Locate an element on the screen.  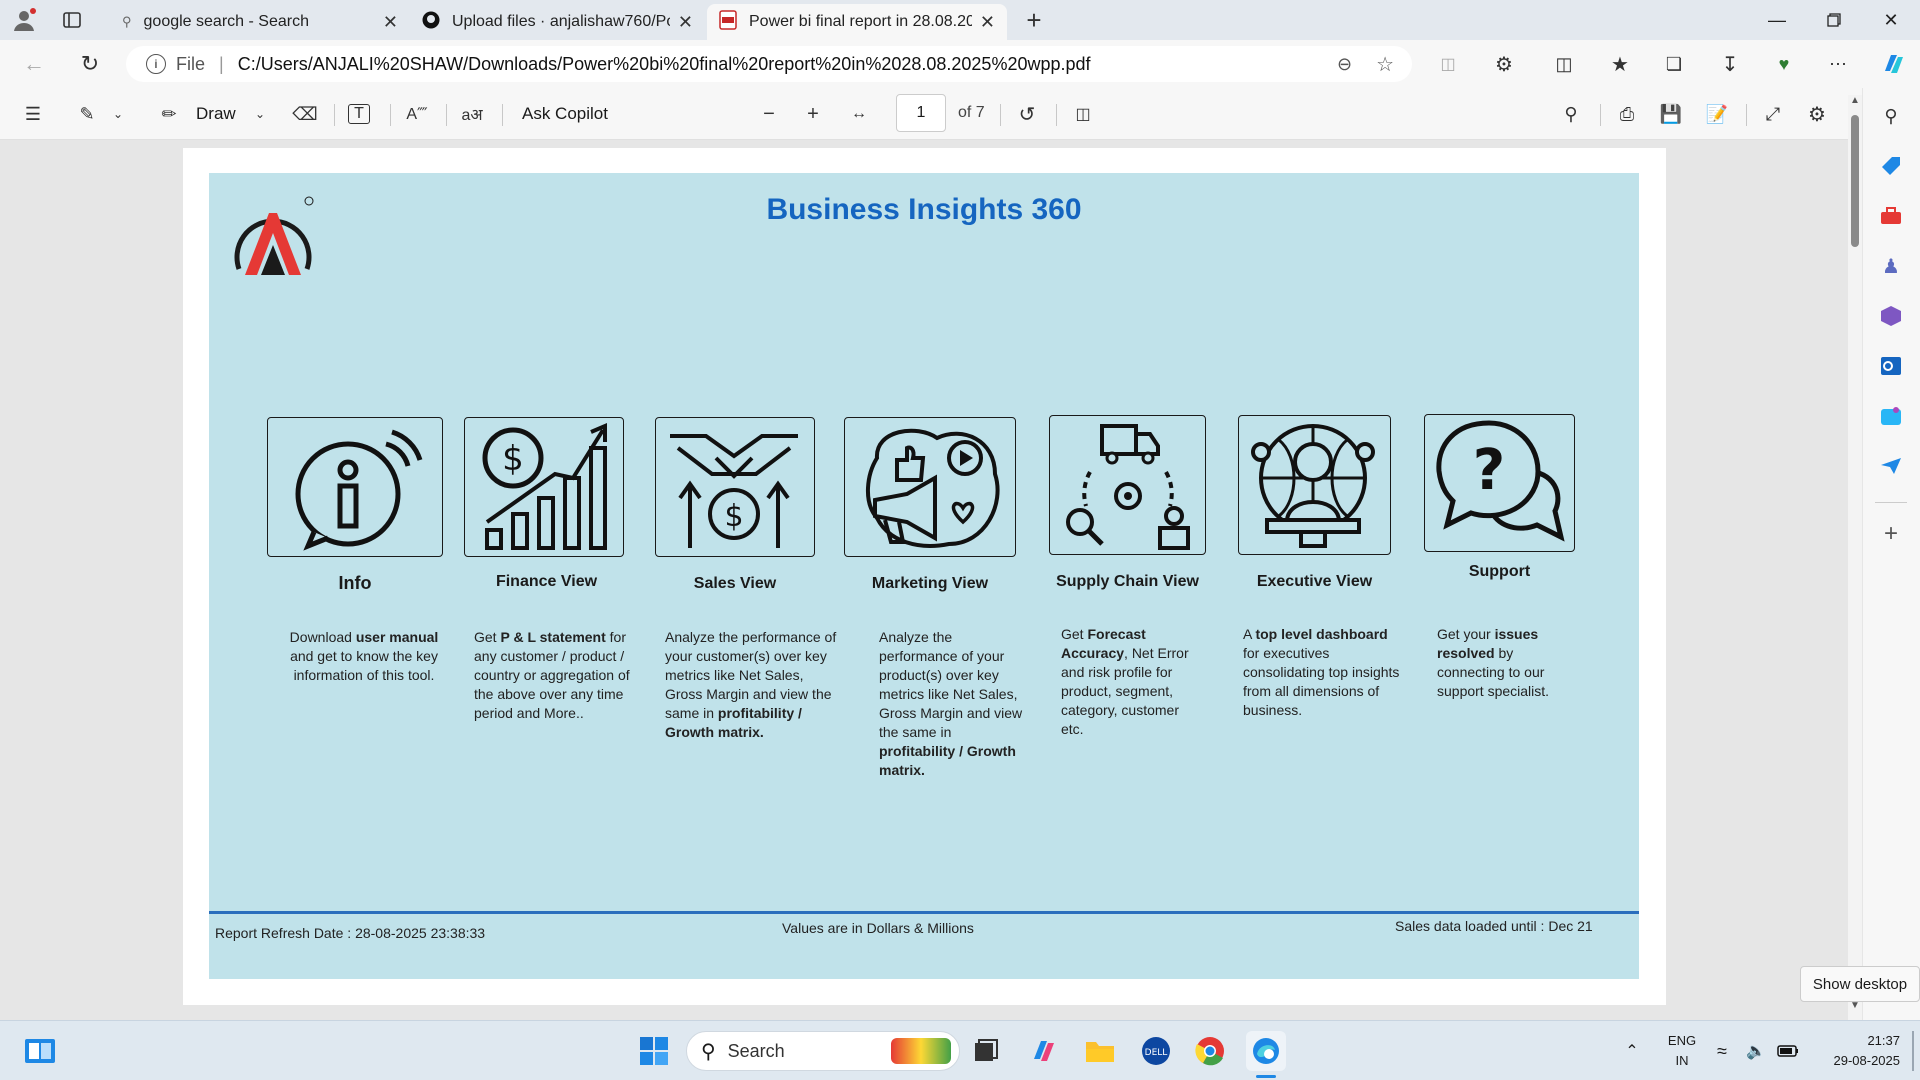
translate-icon: aअ is located at coordinates (472, 114).